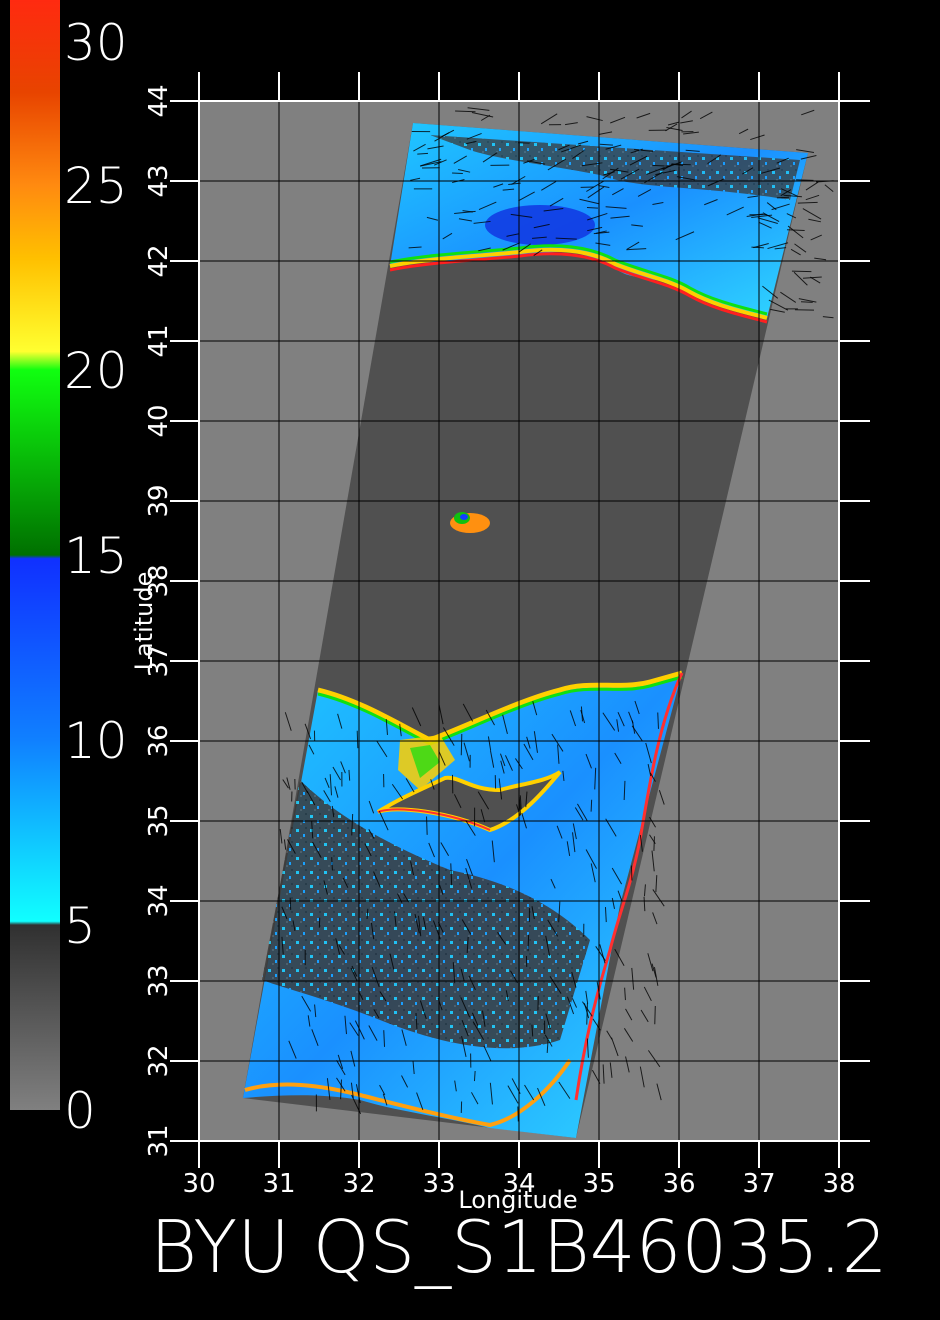 The image size is (940, 1320). I want to click on colorbar: 30 25 20 15 10 5 0, so click(69, 570).